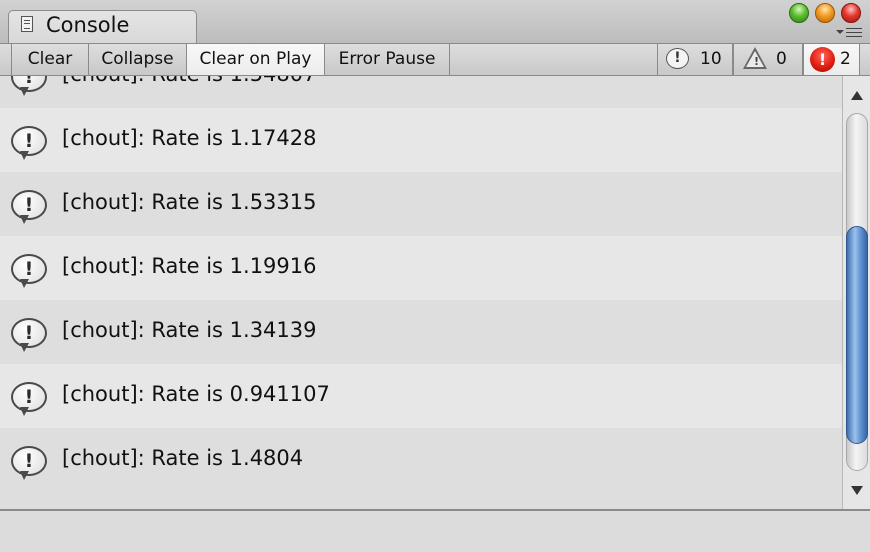 This screenshot has width=870, height=552. I want to click on message-detail-pane, so click(435, 530).